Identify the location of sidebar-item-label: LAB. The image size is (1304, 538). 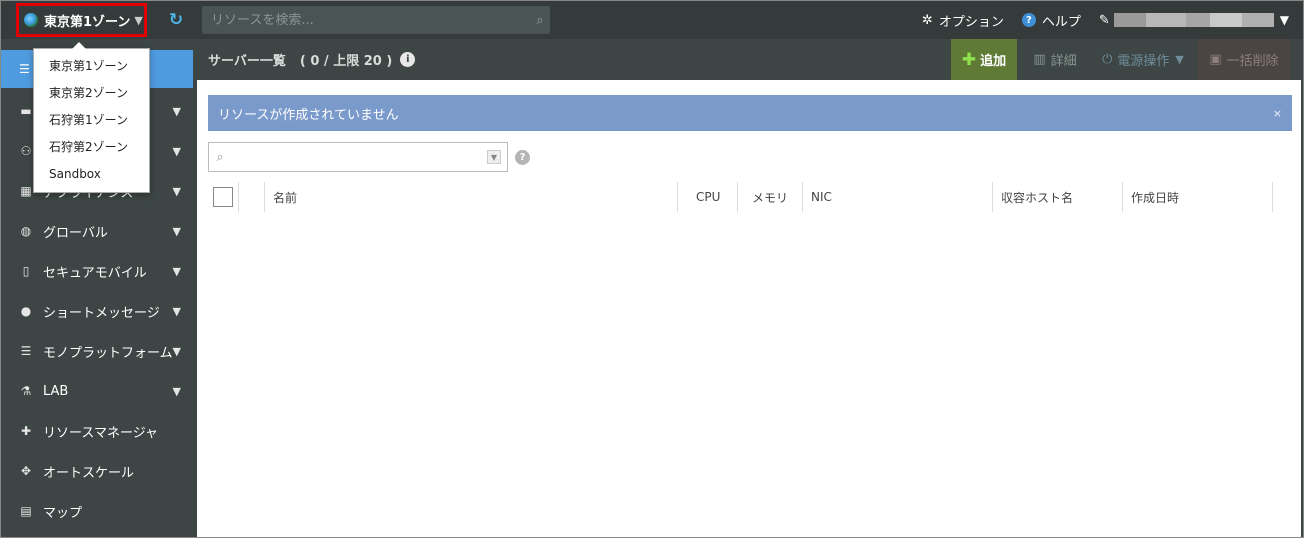
(56, 391).